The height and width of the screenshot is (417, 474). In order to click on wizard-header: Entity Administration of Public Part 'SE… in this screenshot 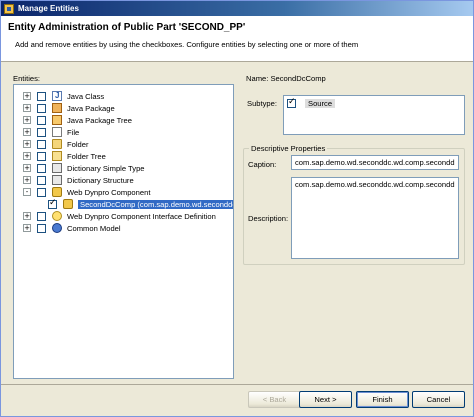, I will do `click(237, 39)`.